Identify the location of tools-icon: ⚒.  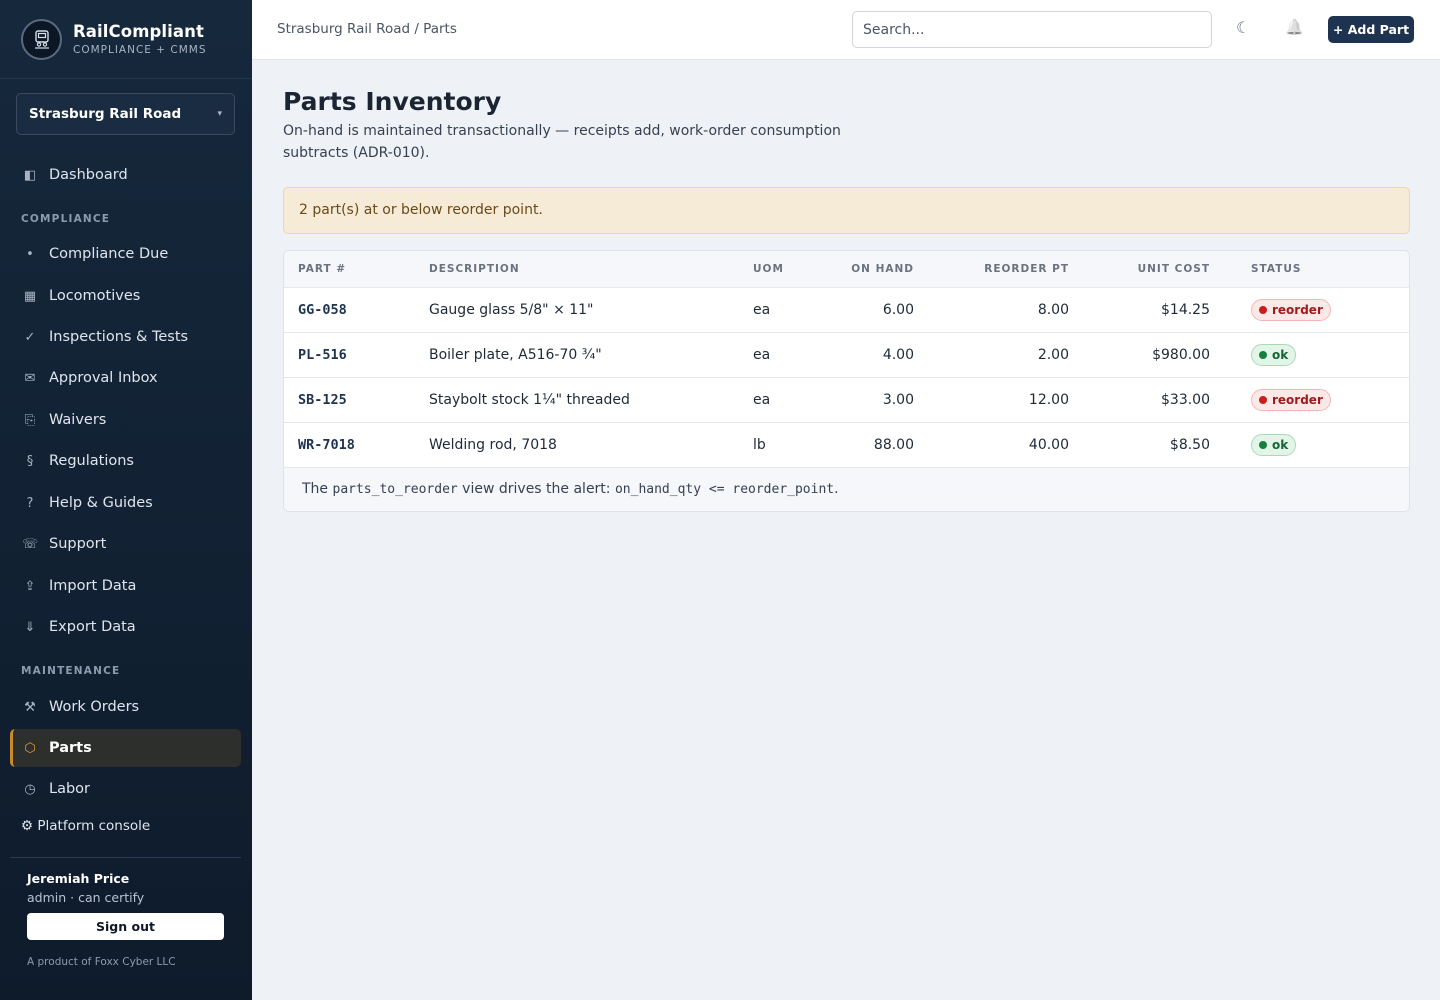
(30, 707).